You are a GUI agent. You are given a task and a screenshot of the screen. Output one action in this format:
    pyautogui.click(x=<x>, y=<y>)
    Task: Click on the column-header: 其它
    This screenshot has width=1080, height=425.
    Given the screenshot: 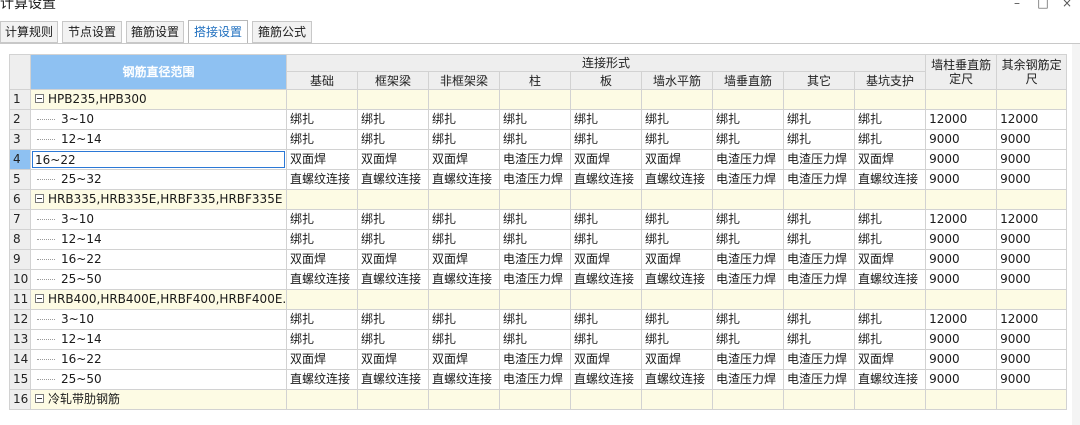 What is the action you would take?
    pyautogui.click(x=819, y=80)
    